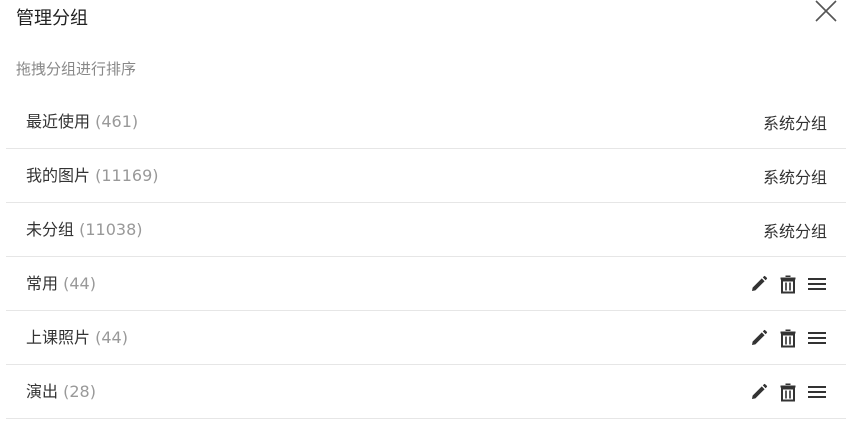 The height and width of the screenshot is (422, 847). I want to click on group-name-label: 最近使用, so click(58, 121).